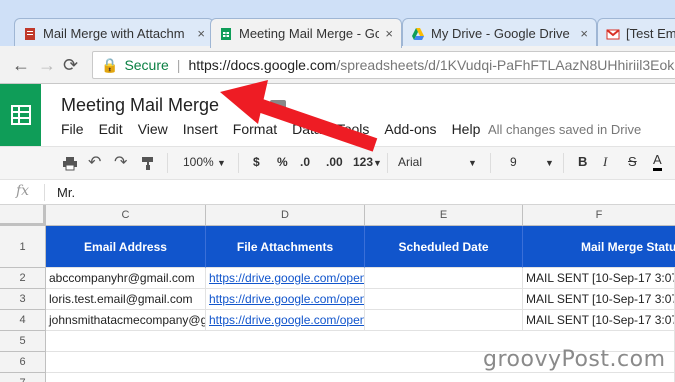  What do you see at coordinates (23, 377) in the screenshot?
I see `row-header: 7` at bounding box center [23, 377].